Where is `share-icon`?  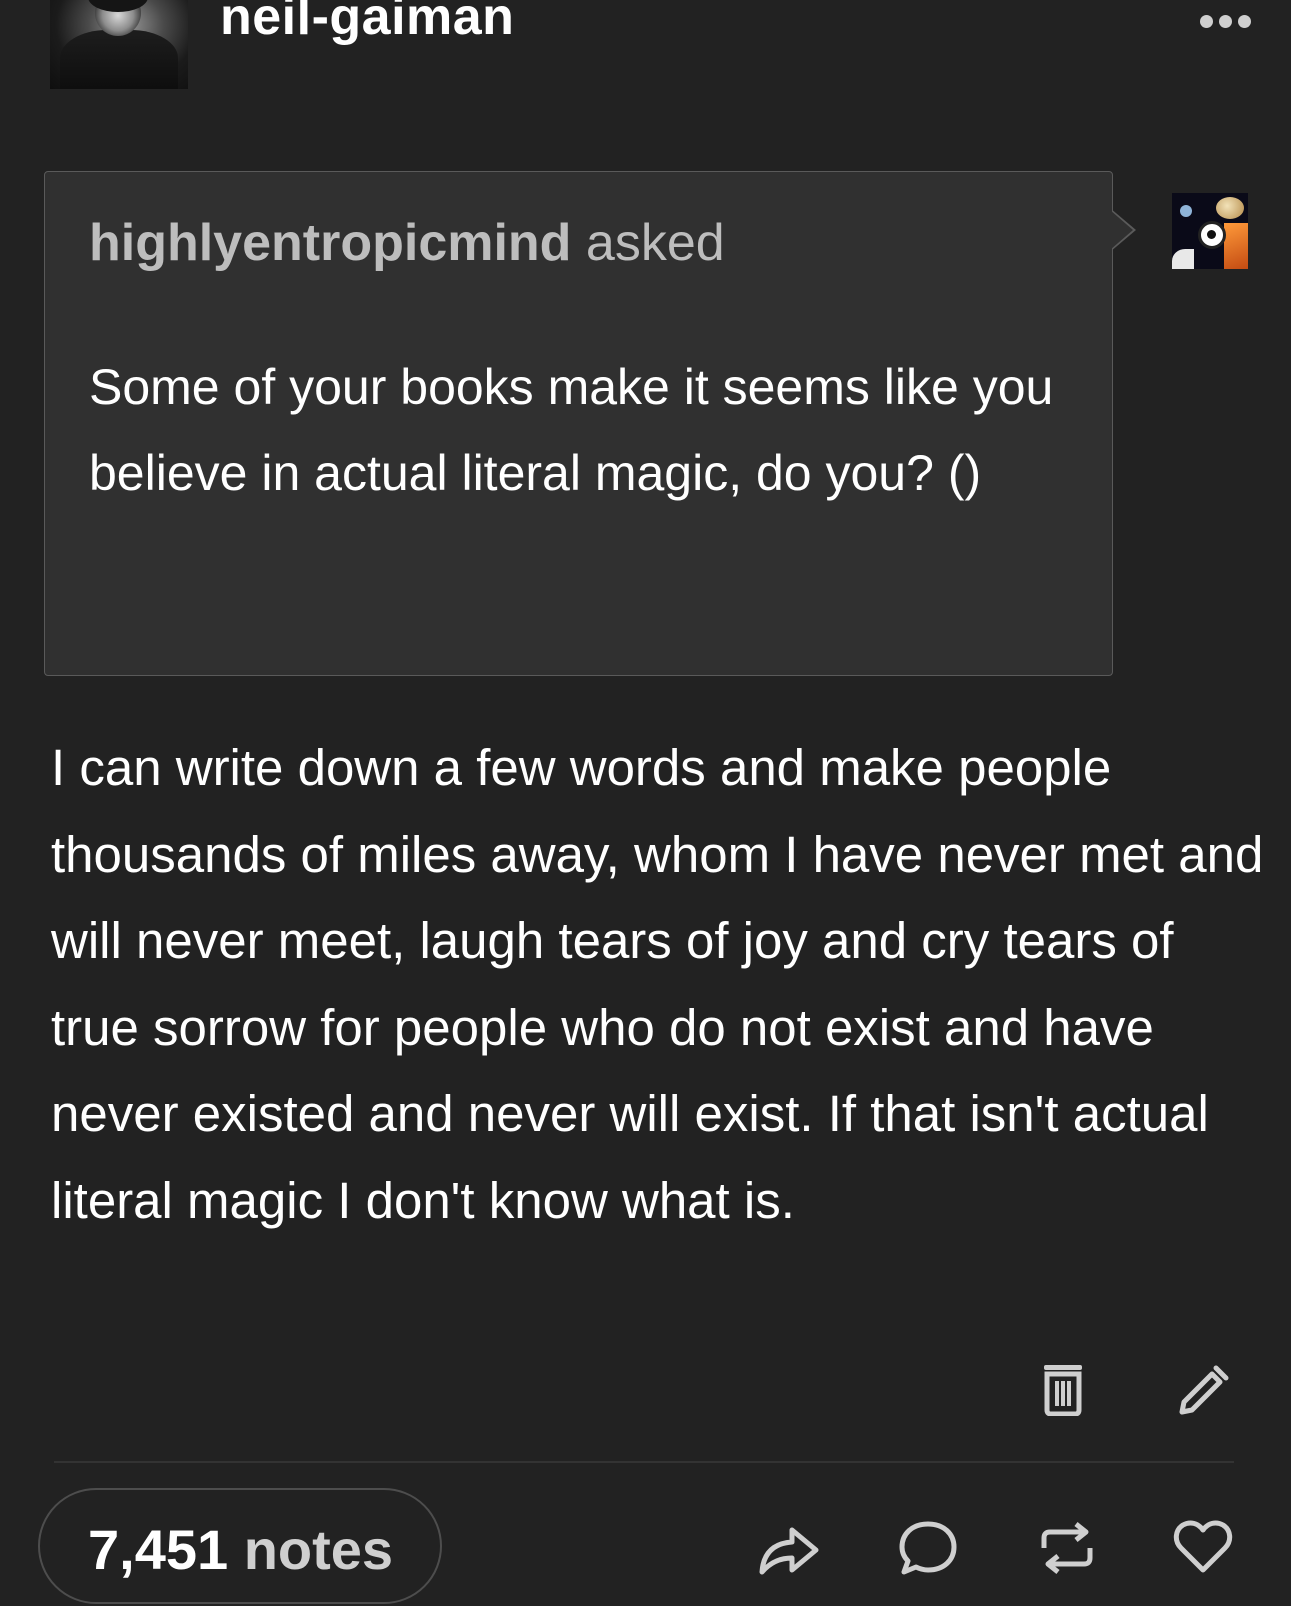 share-icon is located at coordinates (789, 1550).